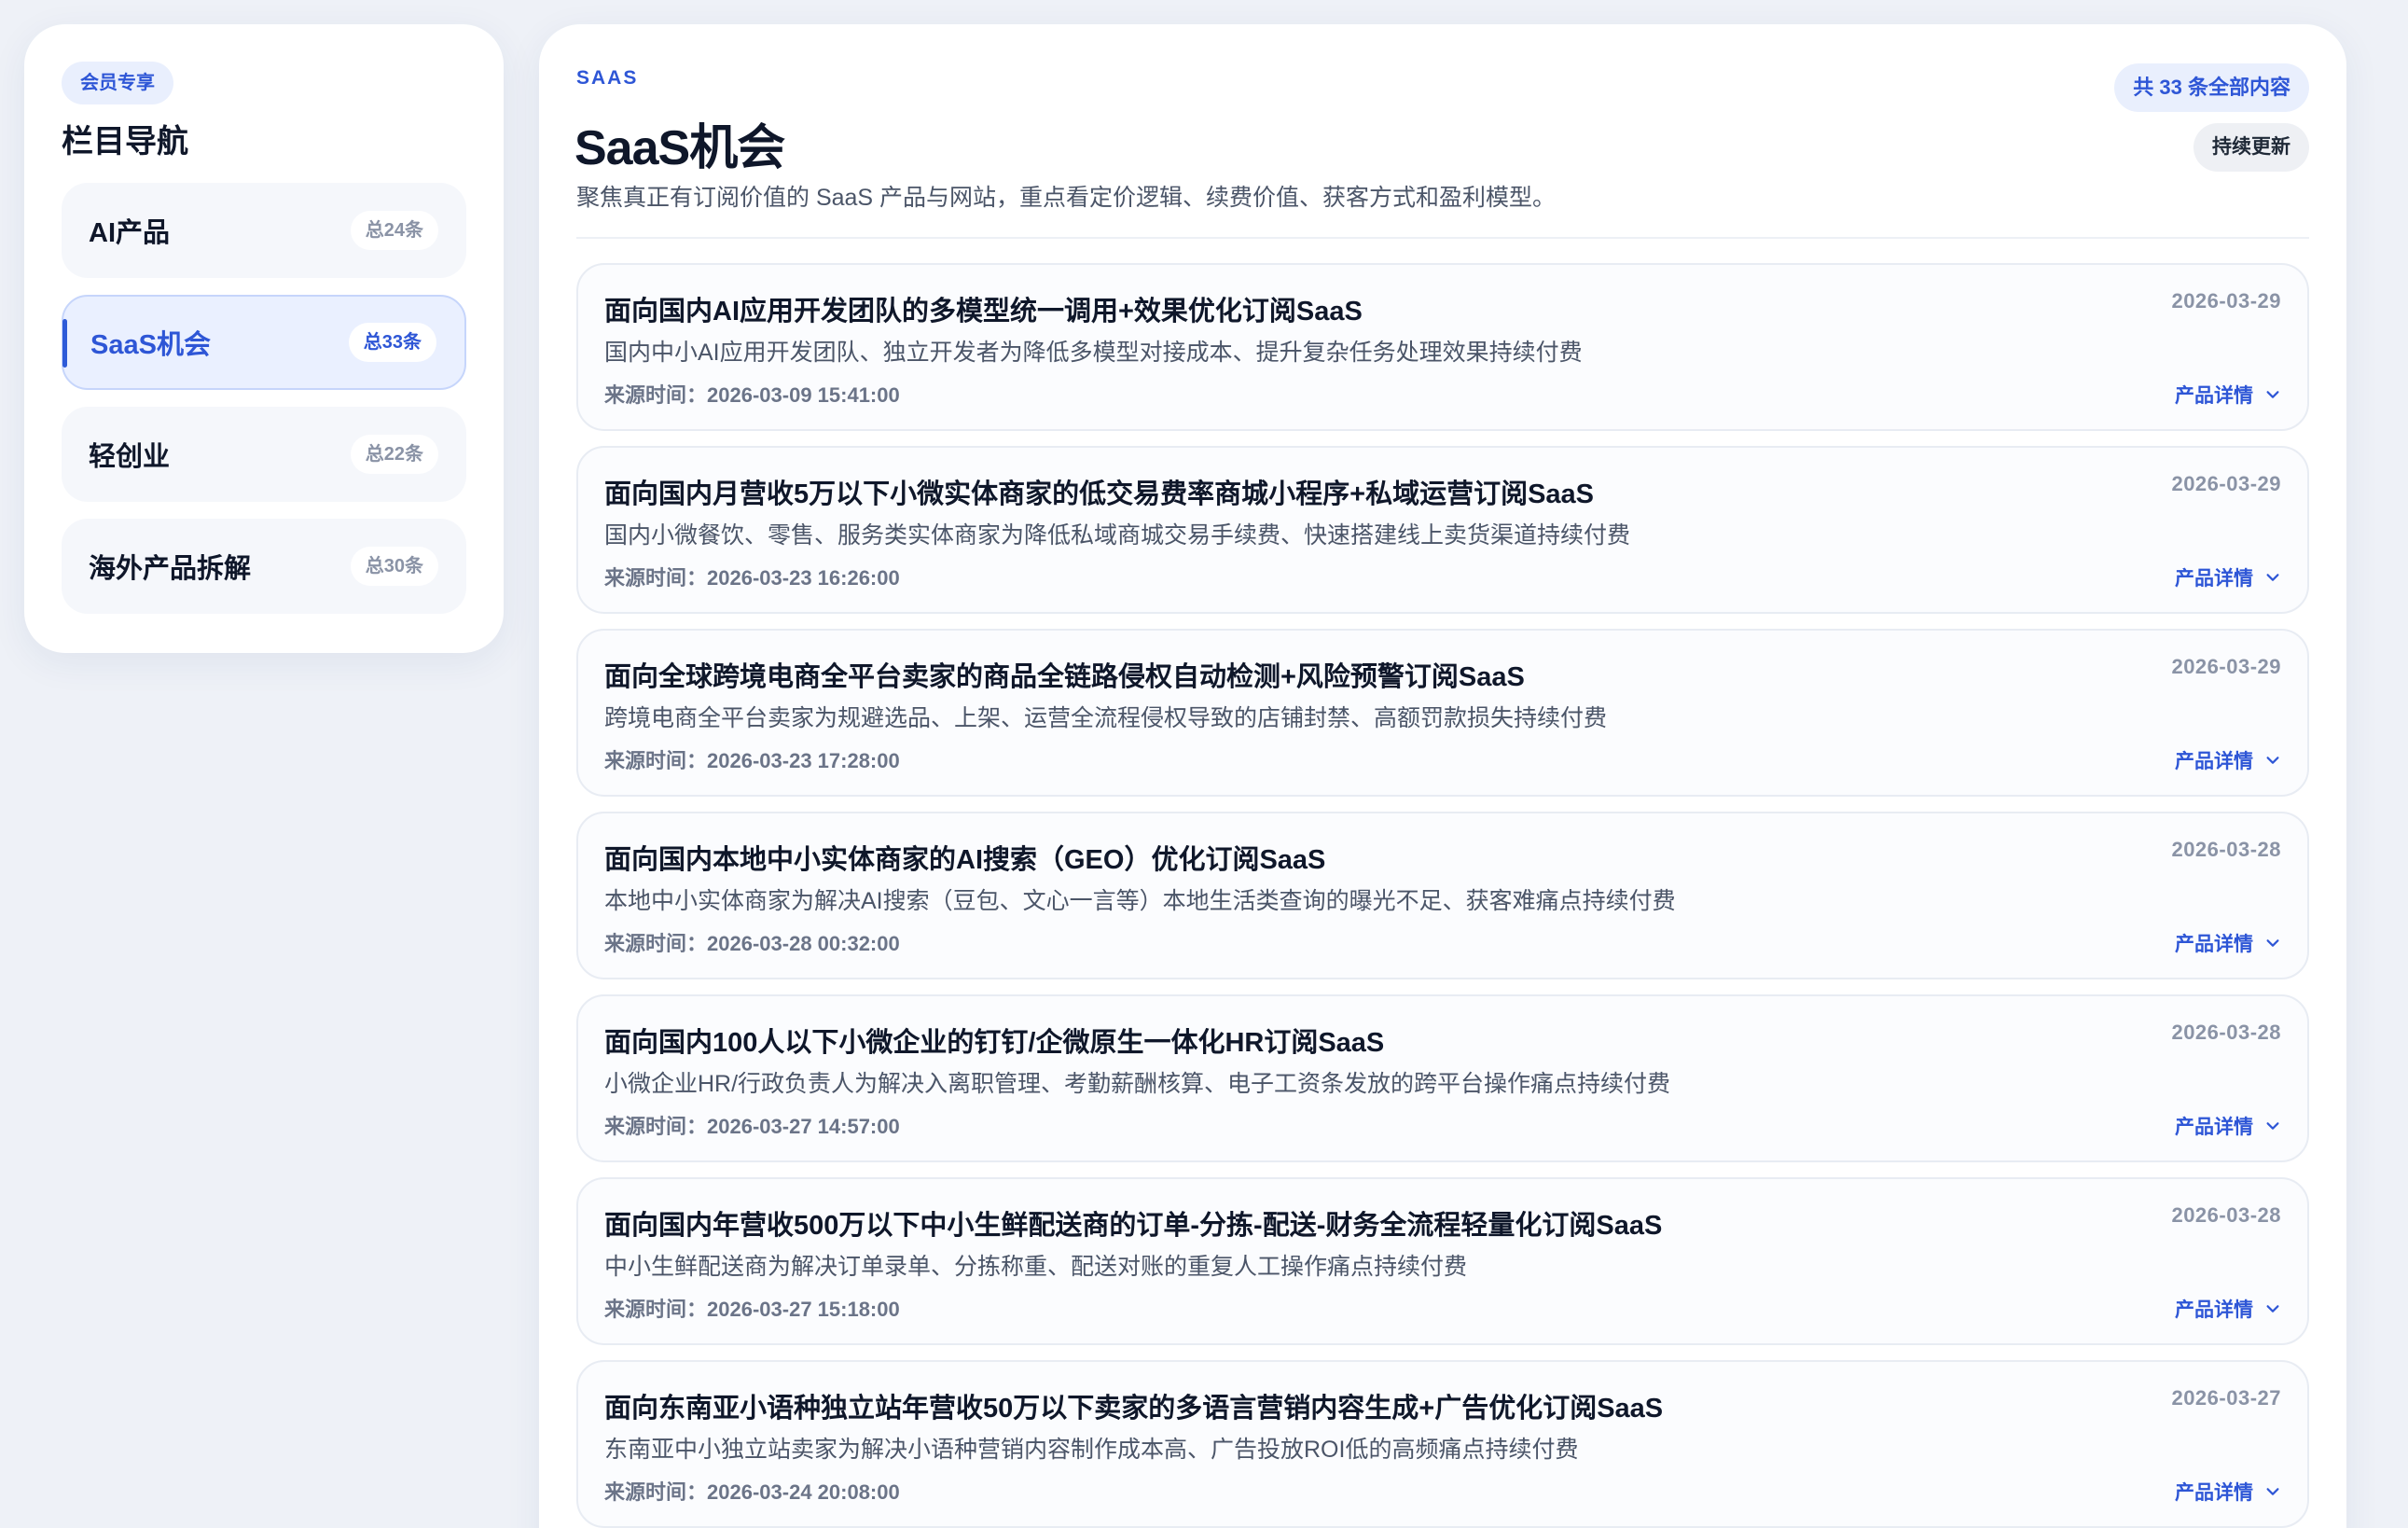 The width and height of the screenshot is (2408, 1528). What do you see at coordinates (679, 148) in the screenshot?
I see `page-title: SaaS机会` at bounding box center [679, 148].